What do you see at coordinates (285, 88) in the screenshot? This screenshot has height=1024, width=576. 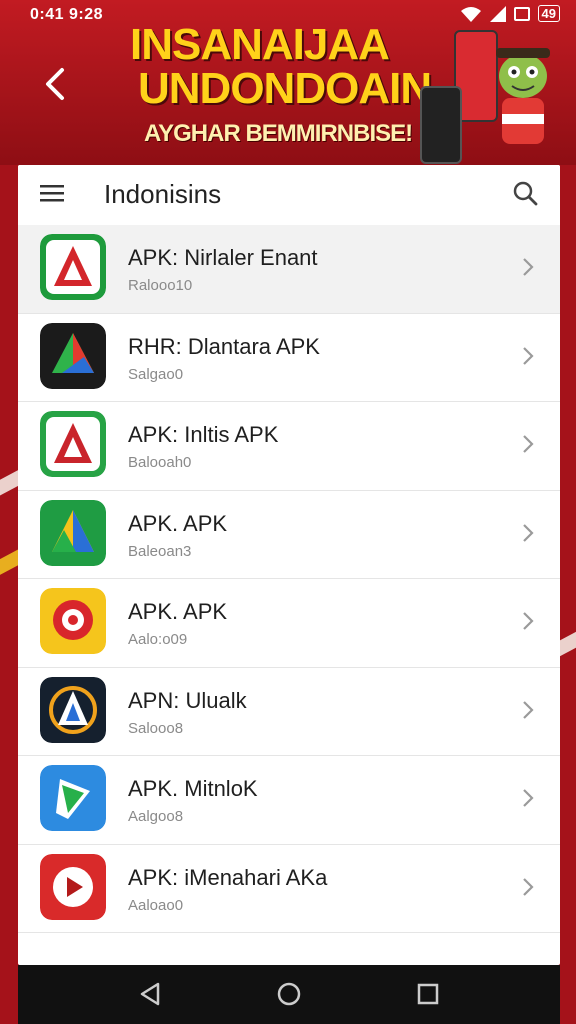 I see `banner-title-line2: UNDONDOAIN` at bounding box center [285, 88].